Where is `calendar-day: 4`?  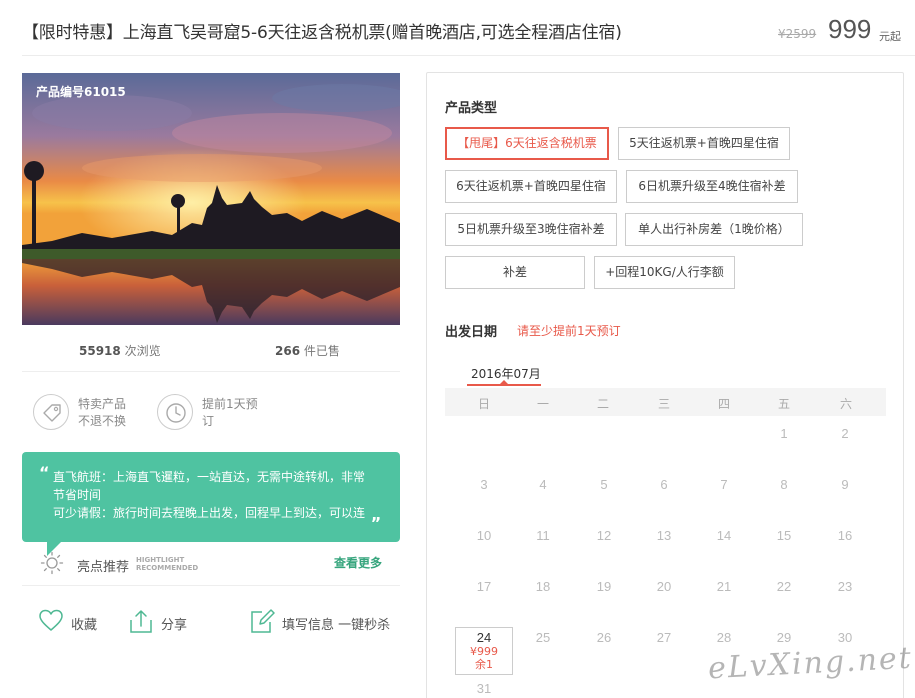
calendar-day: 4 is located at coordinates (543, 484).